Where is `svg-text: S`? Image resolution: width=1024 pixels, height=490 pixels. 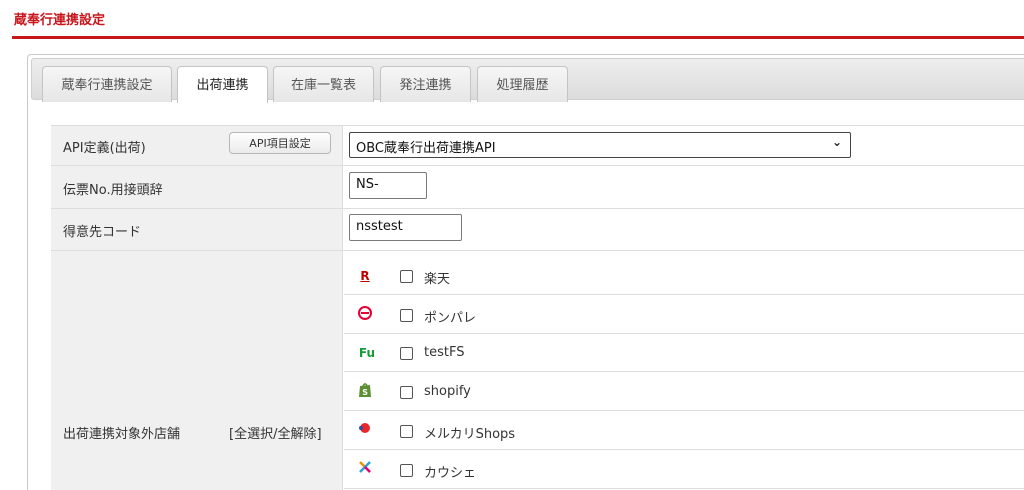
svg-text: S is located at coordinates (365, 392).